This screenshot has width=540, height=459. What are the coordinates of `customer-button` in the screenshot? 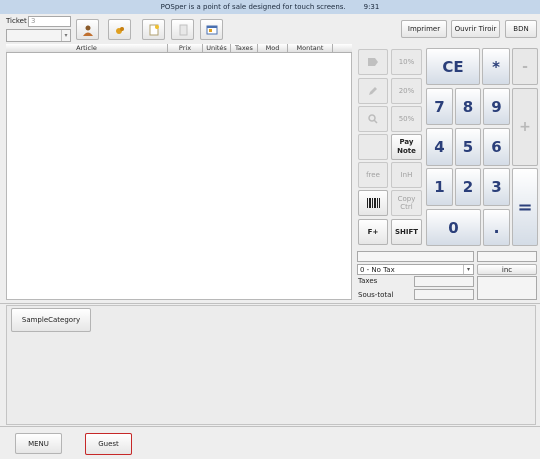 It's located at (87, 29).